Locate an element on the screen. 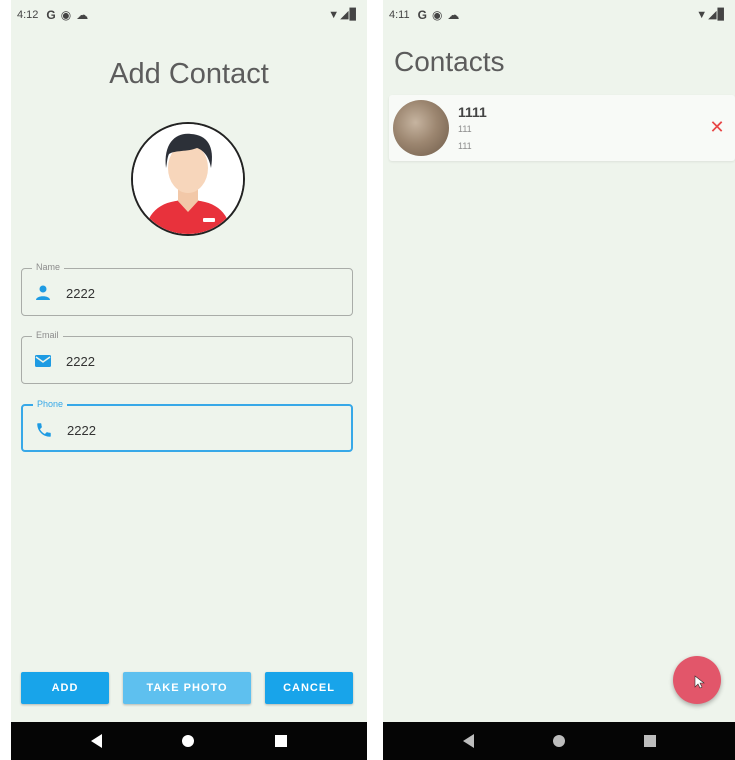 The width and height of the screenshot is (735, 760). avatar is located at coordinates (188, 179).